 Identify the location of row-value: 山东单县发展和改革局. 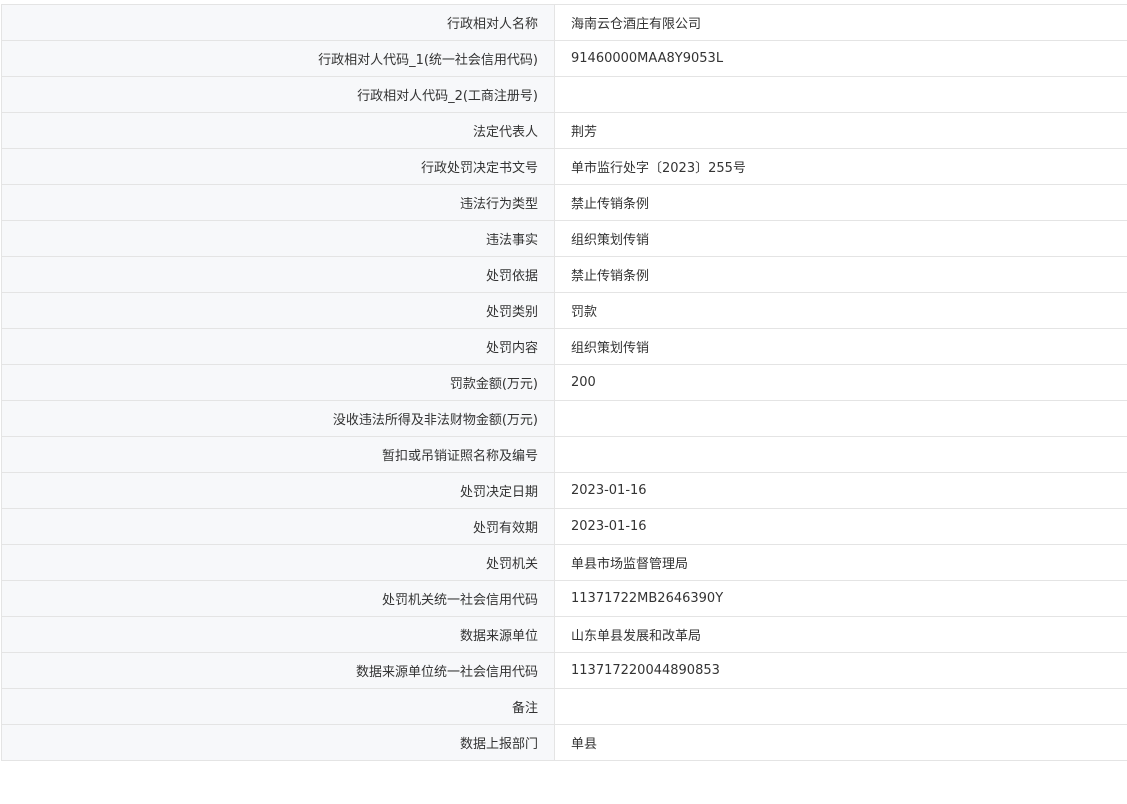
(840, 634).